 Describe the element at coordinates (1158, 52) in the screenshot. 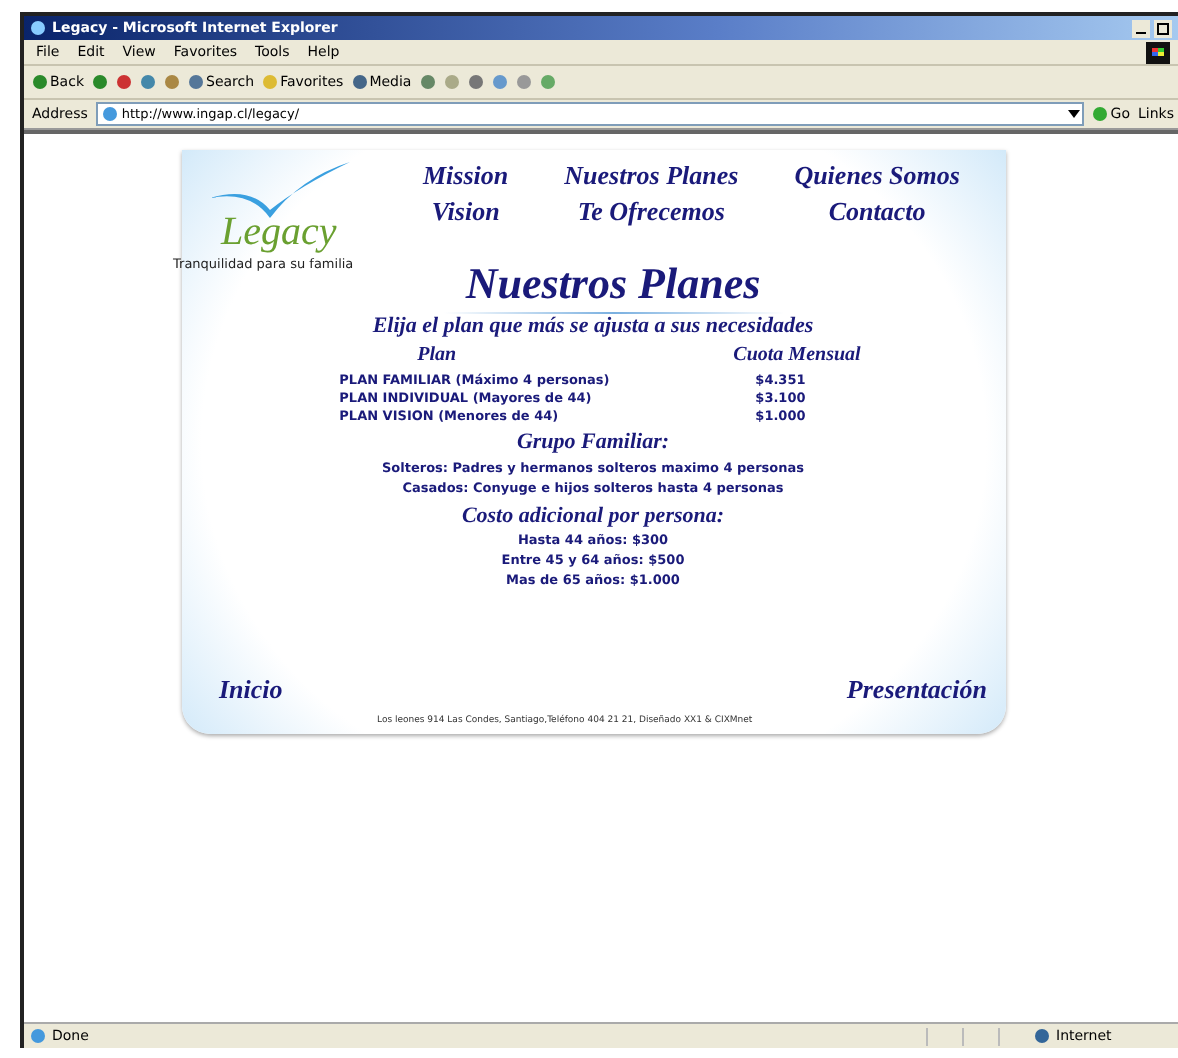

I see `windows-logo-icon` at that location.